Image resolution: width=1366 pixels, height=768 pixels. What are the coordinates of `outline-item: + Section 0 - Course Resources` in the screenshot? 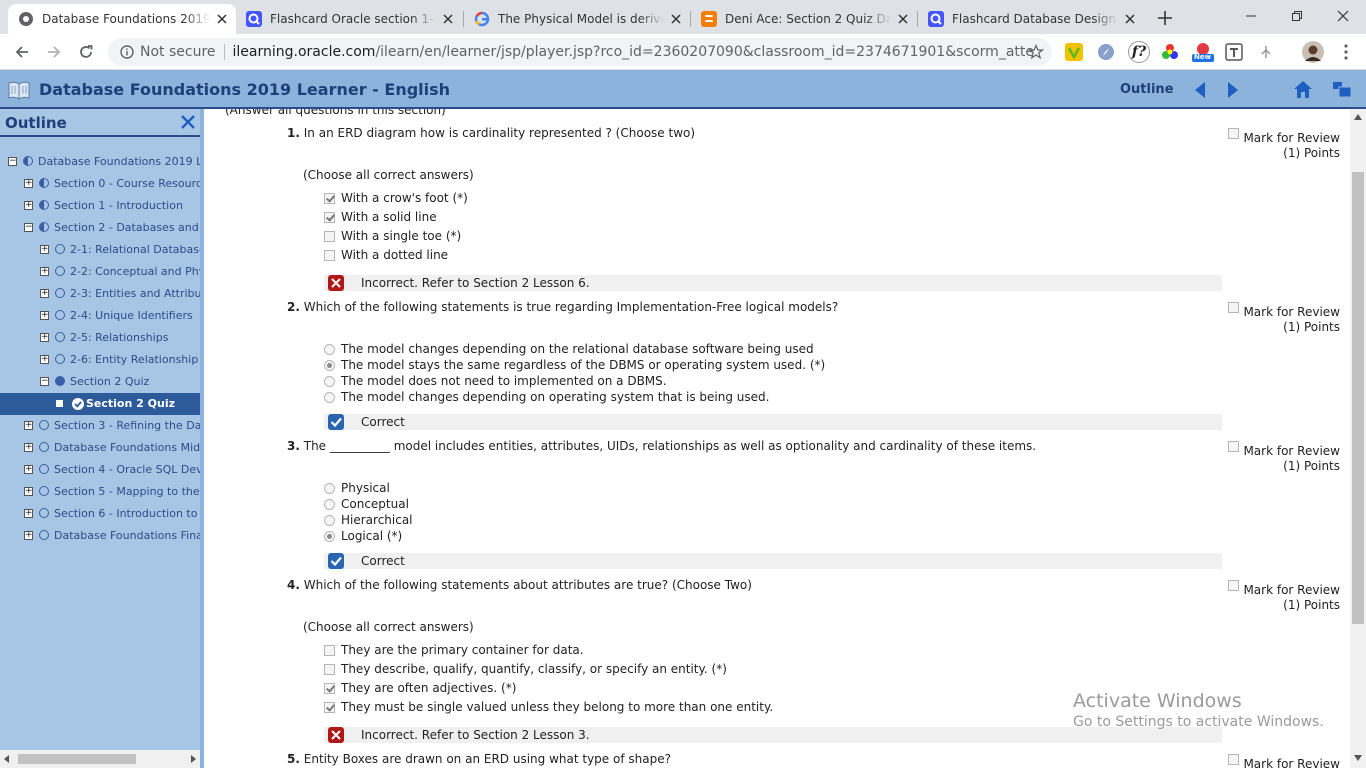 It's located at (100, 184).